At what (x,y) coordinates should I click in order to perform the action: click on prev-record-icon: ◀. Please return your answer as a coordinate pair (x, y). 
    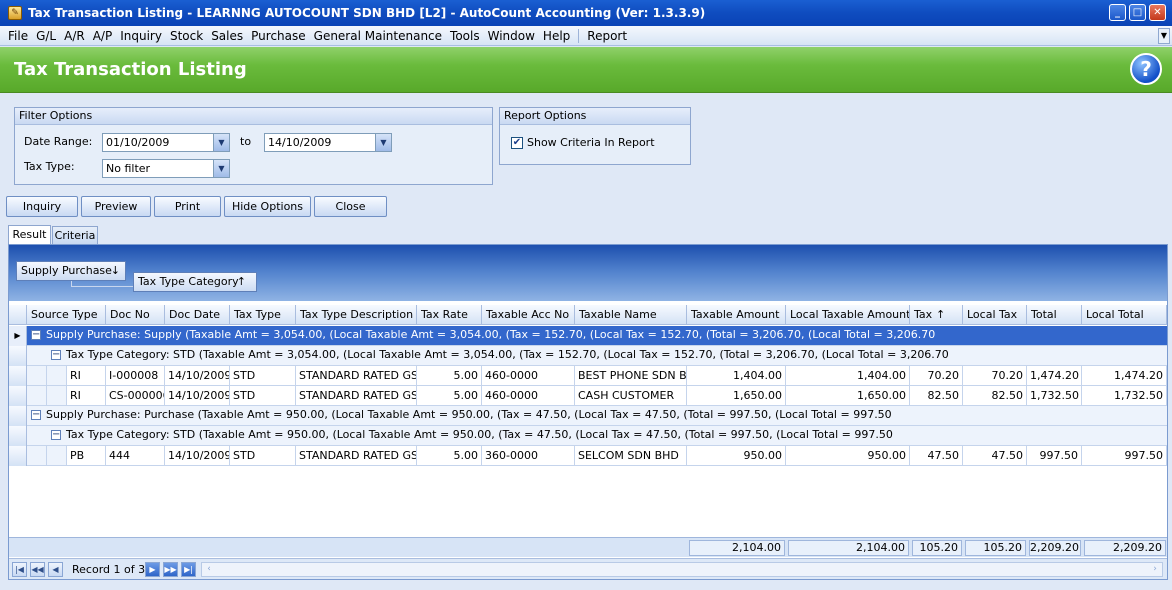
    Looking at the image, I should click on (55, 569).